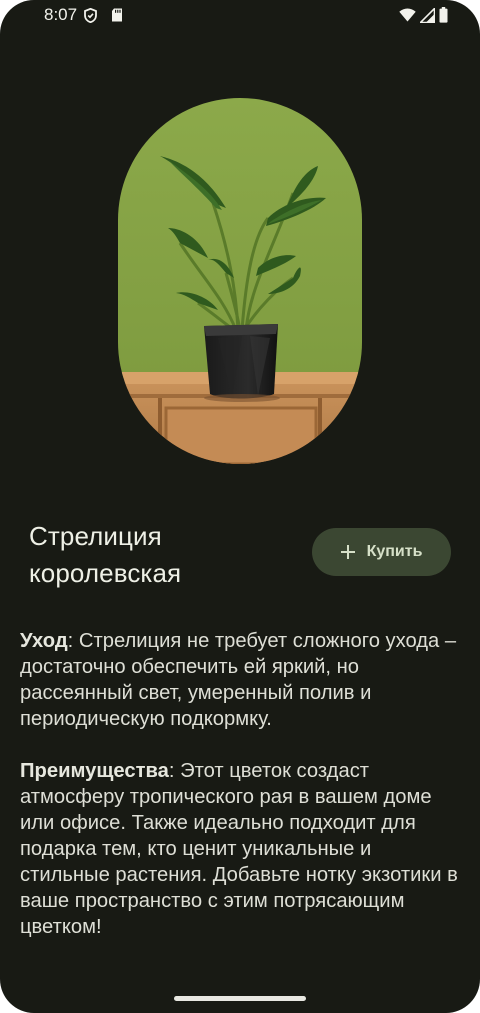  I want to click on wifi-icon, so click(407, 15).